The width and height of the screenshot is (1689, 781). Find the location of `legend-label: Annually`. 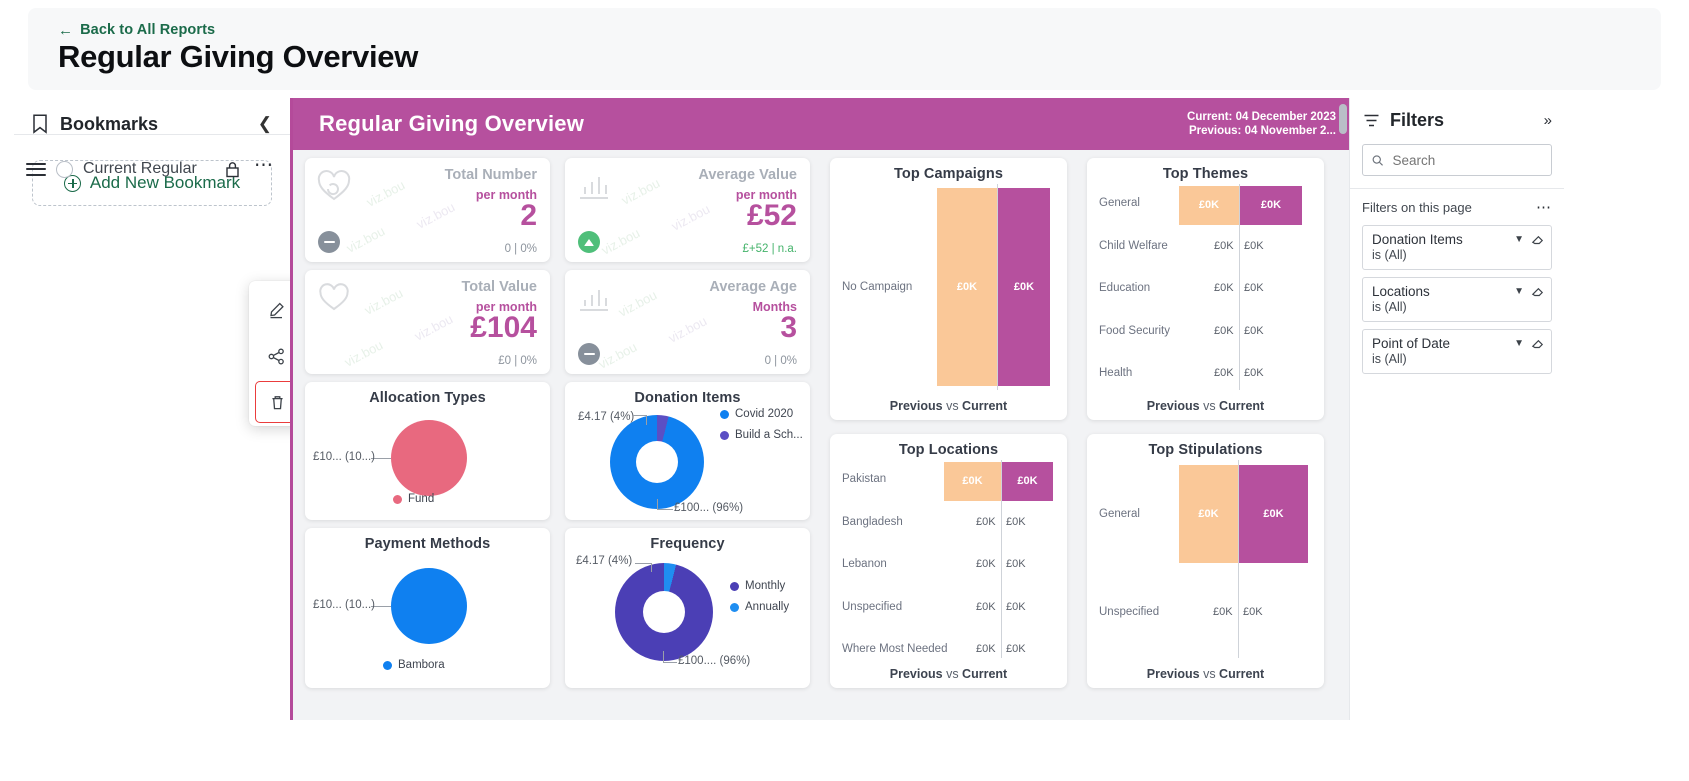

legend-label: Annually is located at coordinates (767, 607).